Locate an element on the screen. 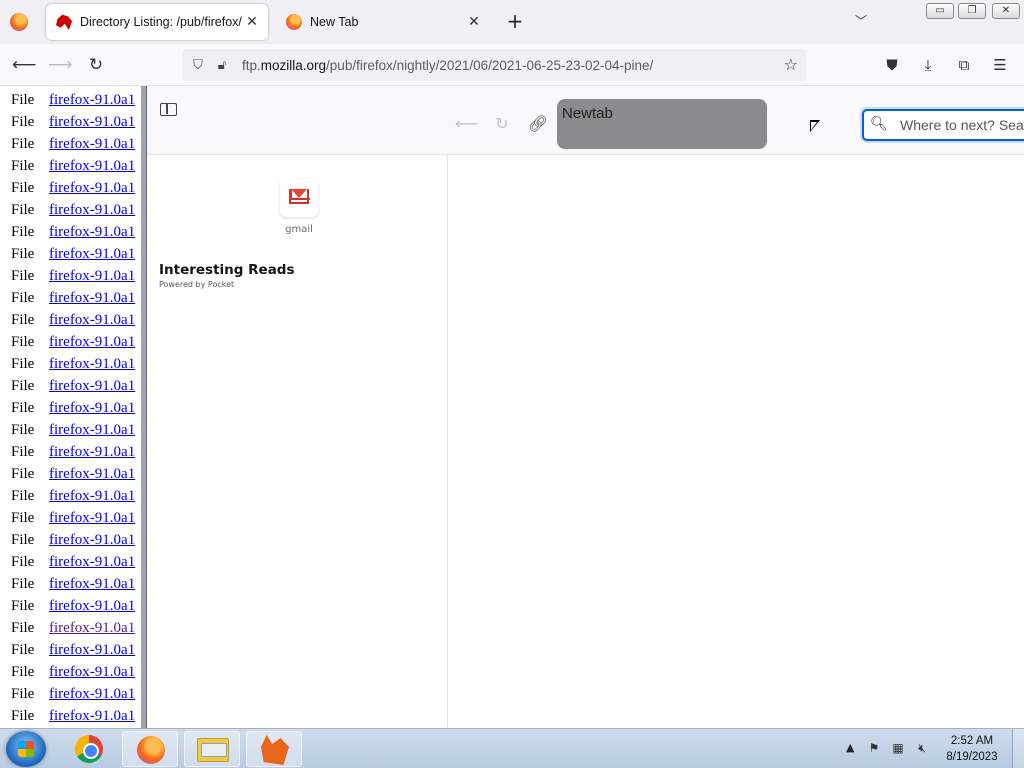  show-desktop-button is located at coordinates (1018, 748).